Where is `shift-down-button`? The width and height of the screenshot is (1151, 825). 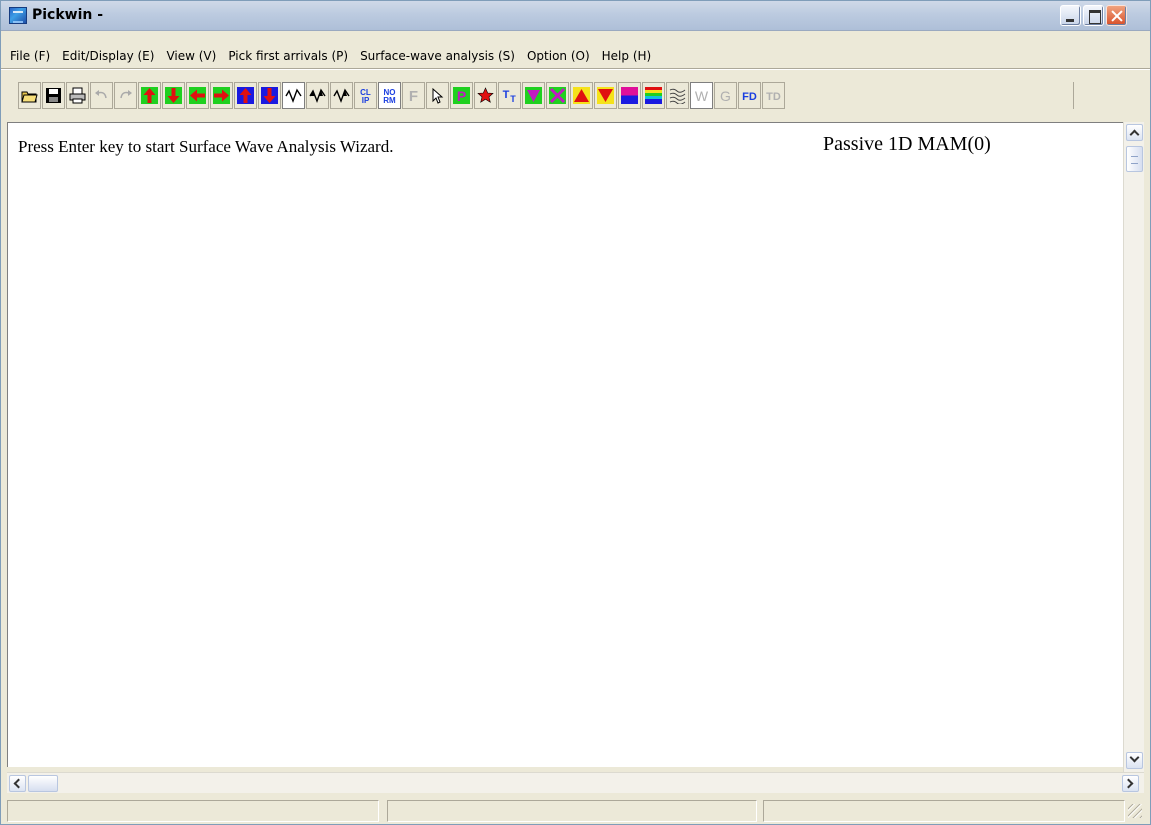
shift-down-button is located at coordinates (173, 95).